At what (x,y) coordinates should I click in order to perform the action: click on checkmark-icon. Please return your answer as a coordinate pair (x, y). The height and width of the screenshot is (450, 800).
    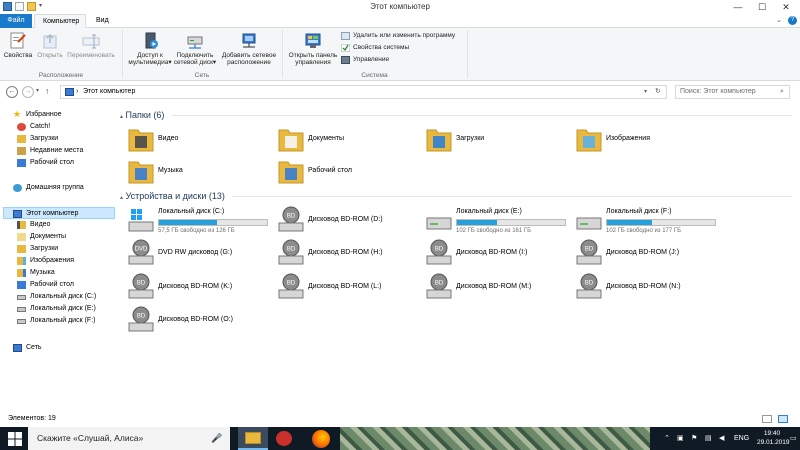
    Looking at the image, I should click on (345, 48).